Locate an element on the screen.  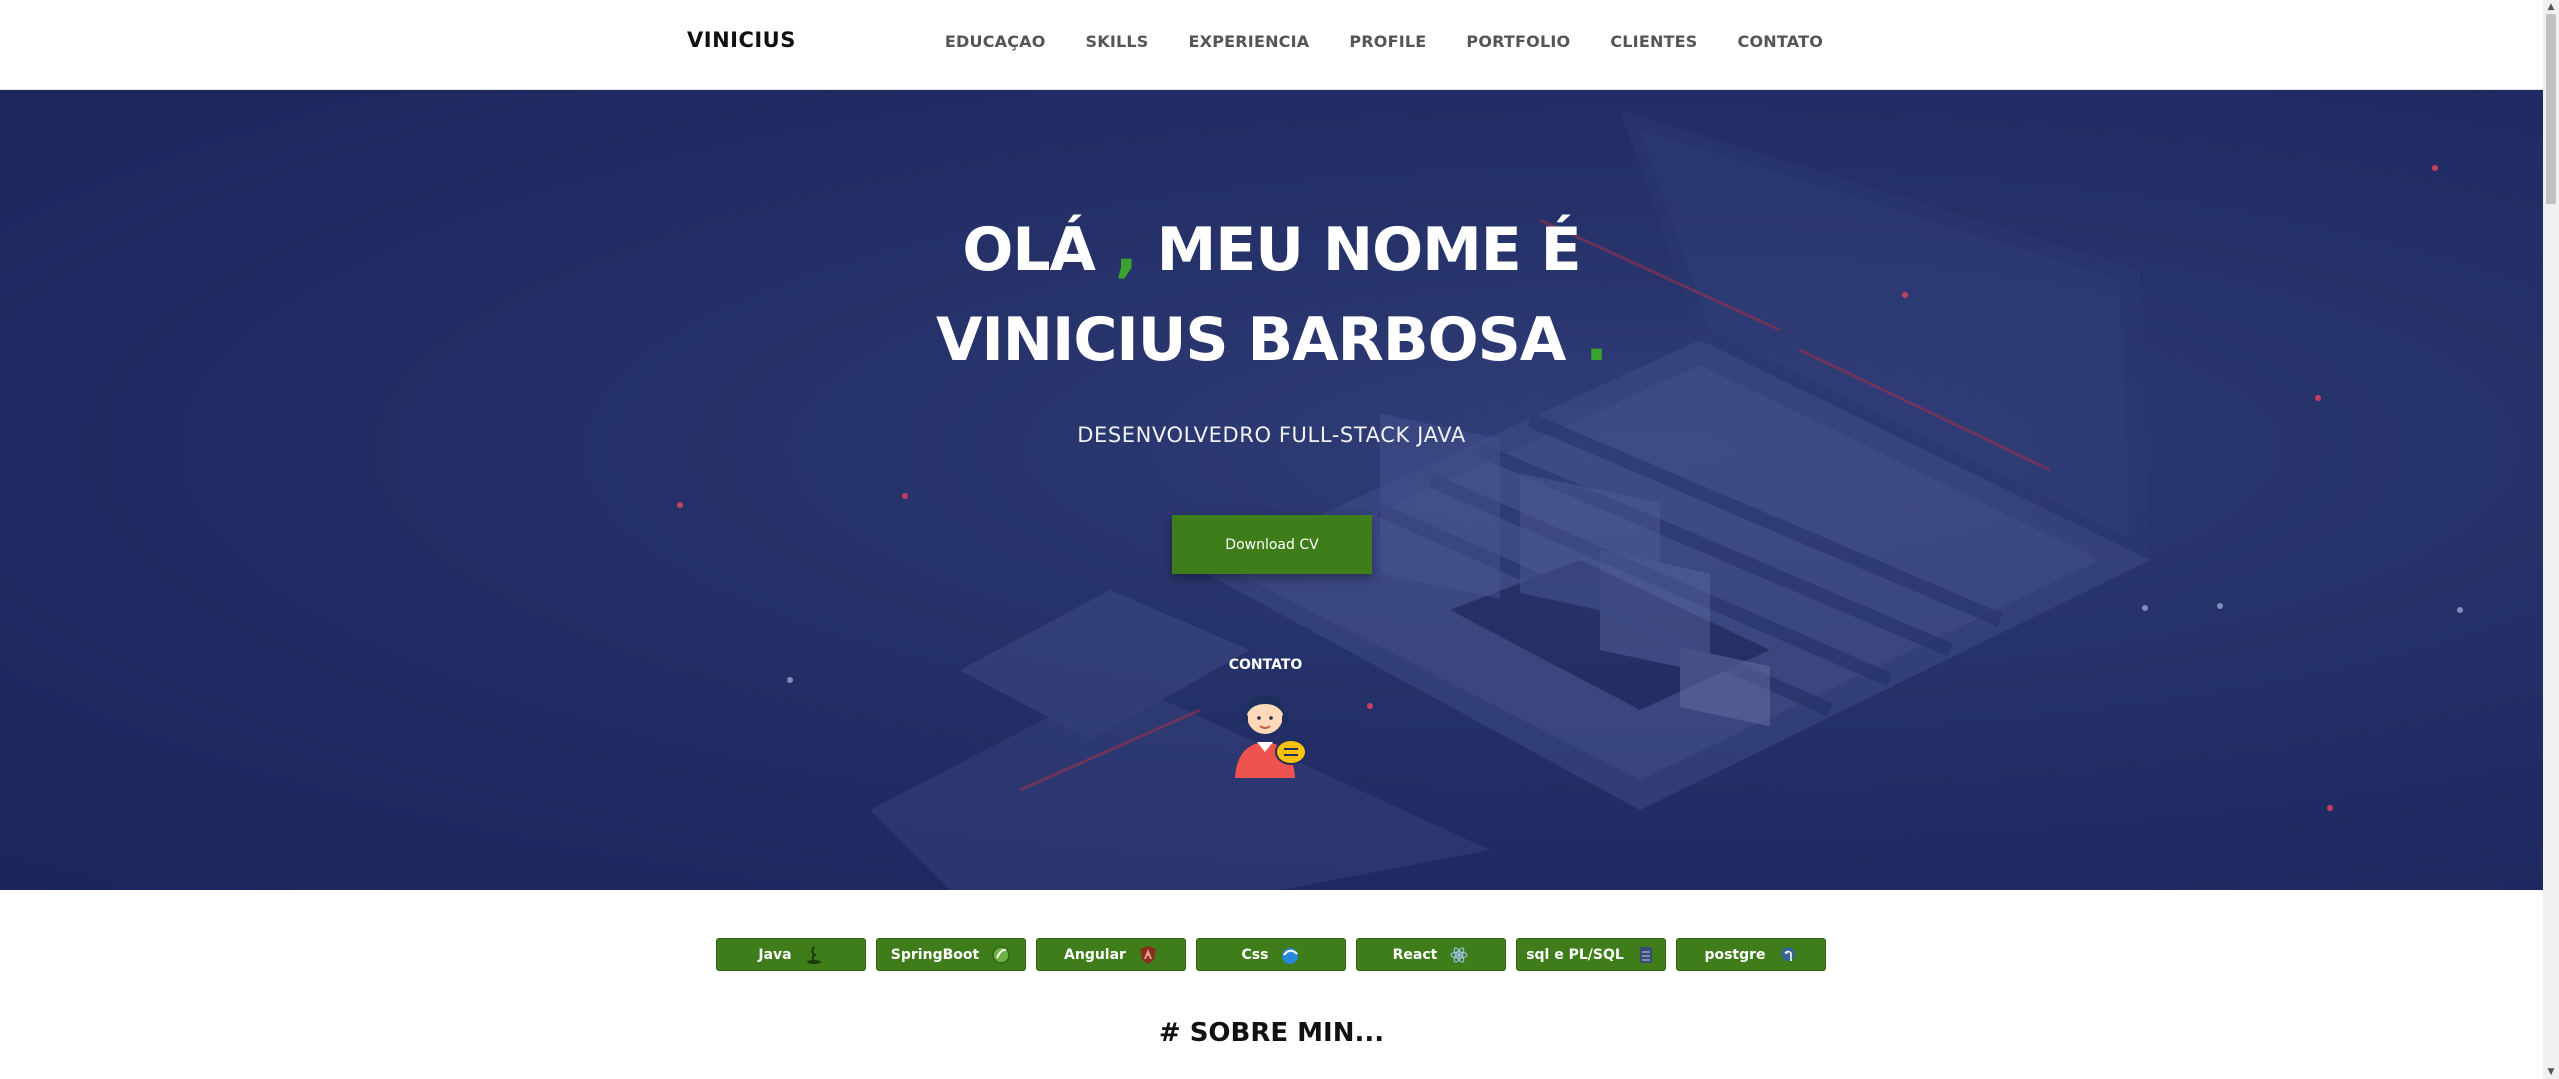
hero-headline-line1: OLÁ , MEU NOME É is located at coordinates (1271, 250).